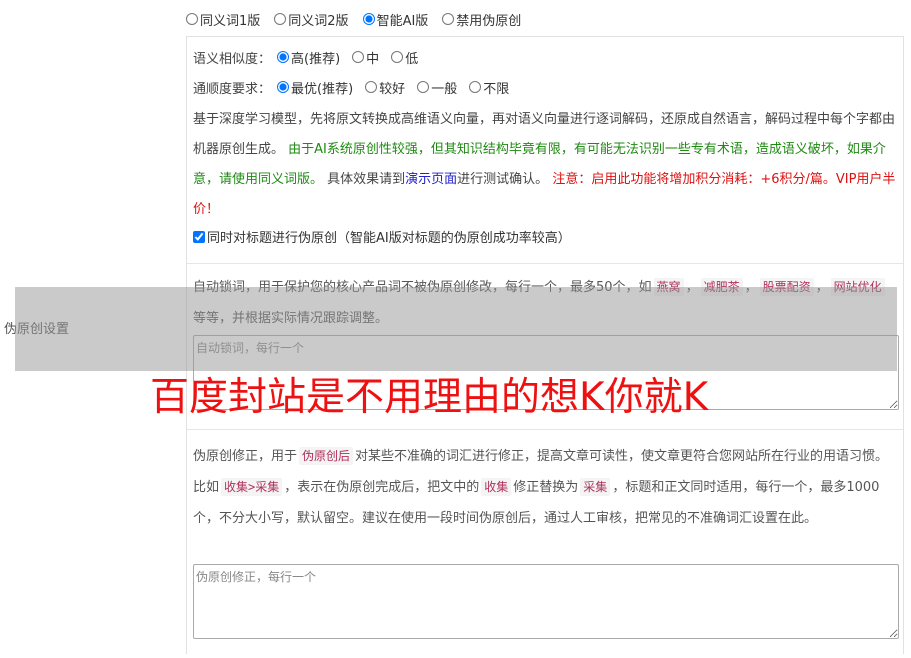  What do you see at coordinates (431, 179) in the screenshot?
I see `demo-page-link: 演示页面` at bounding box center [431, 179].